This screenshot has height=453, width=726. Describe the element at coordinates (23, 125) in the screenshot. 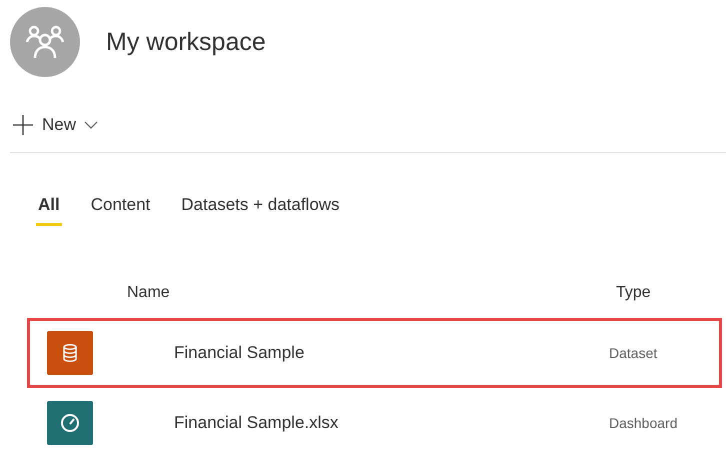

I see `plus-icon` at that location.